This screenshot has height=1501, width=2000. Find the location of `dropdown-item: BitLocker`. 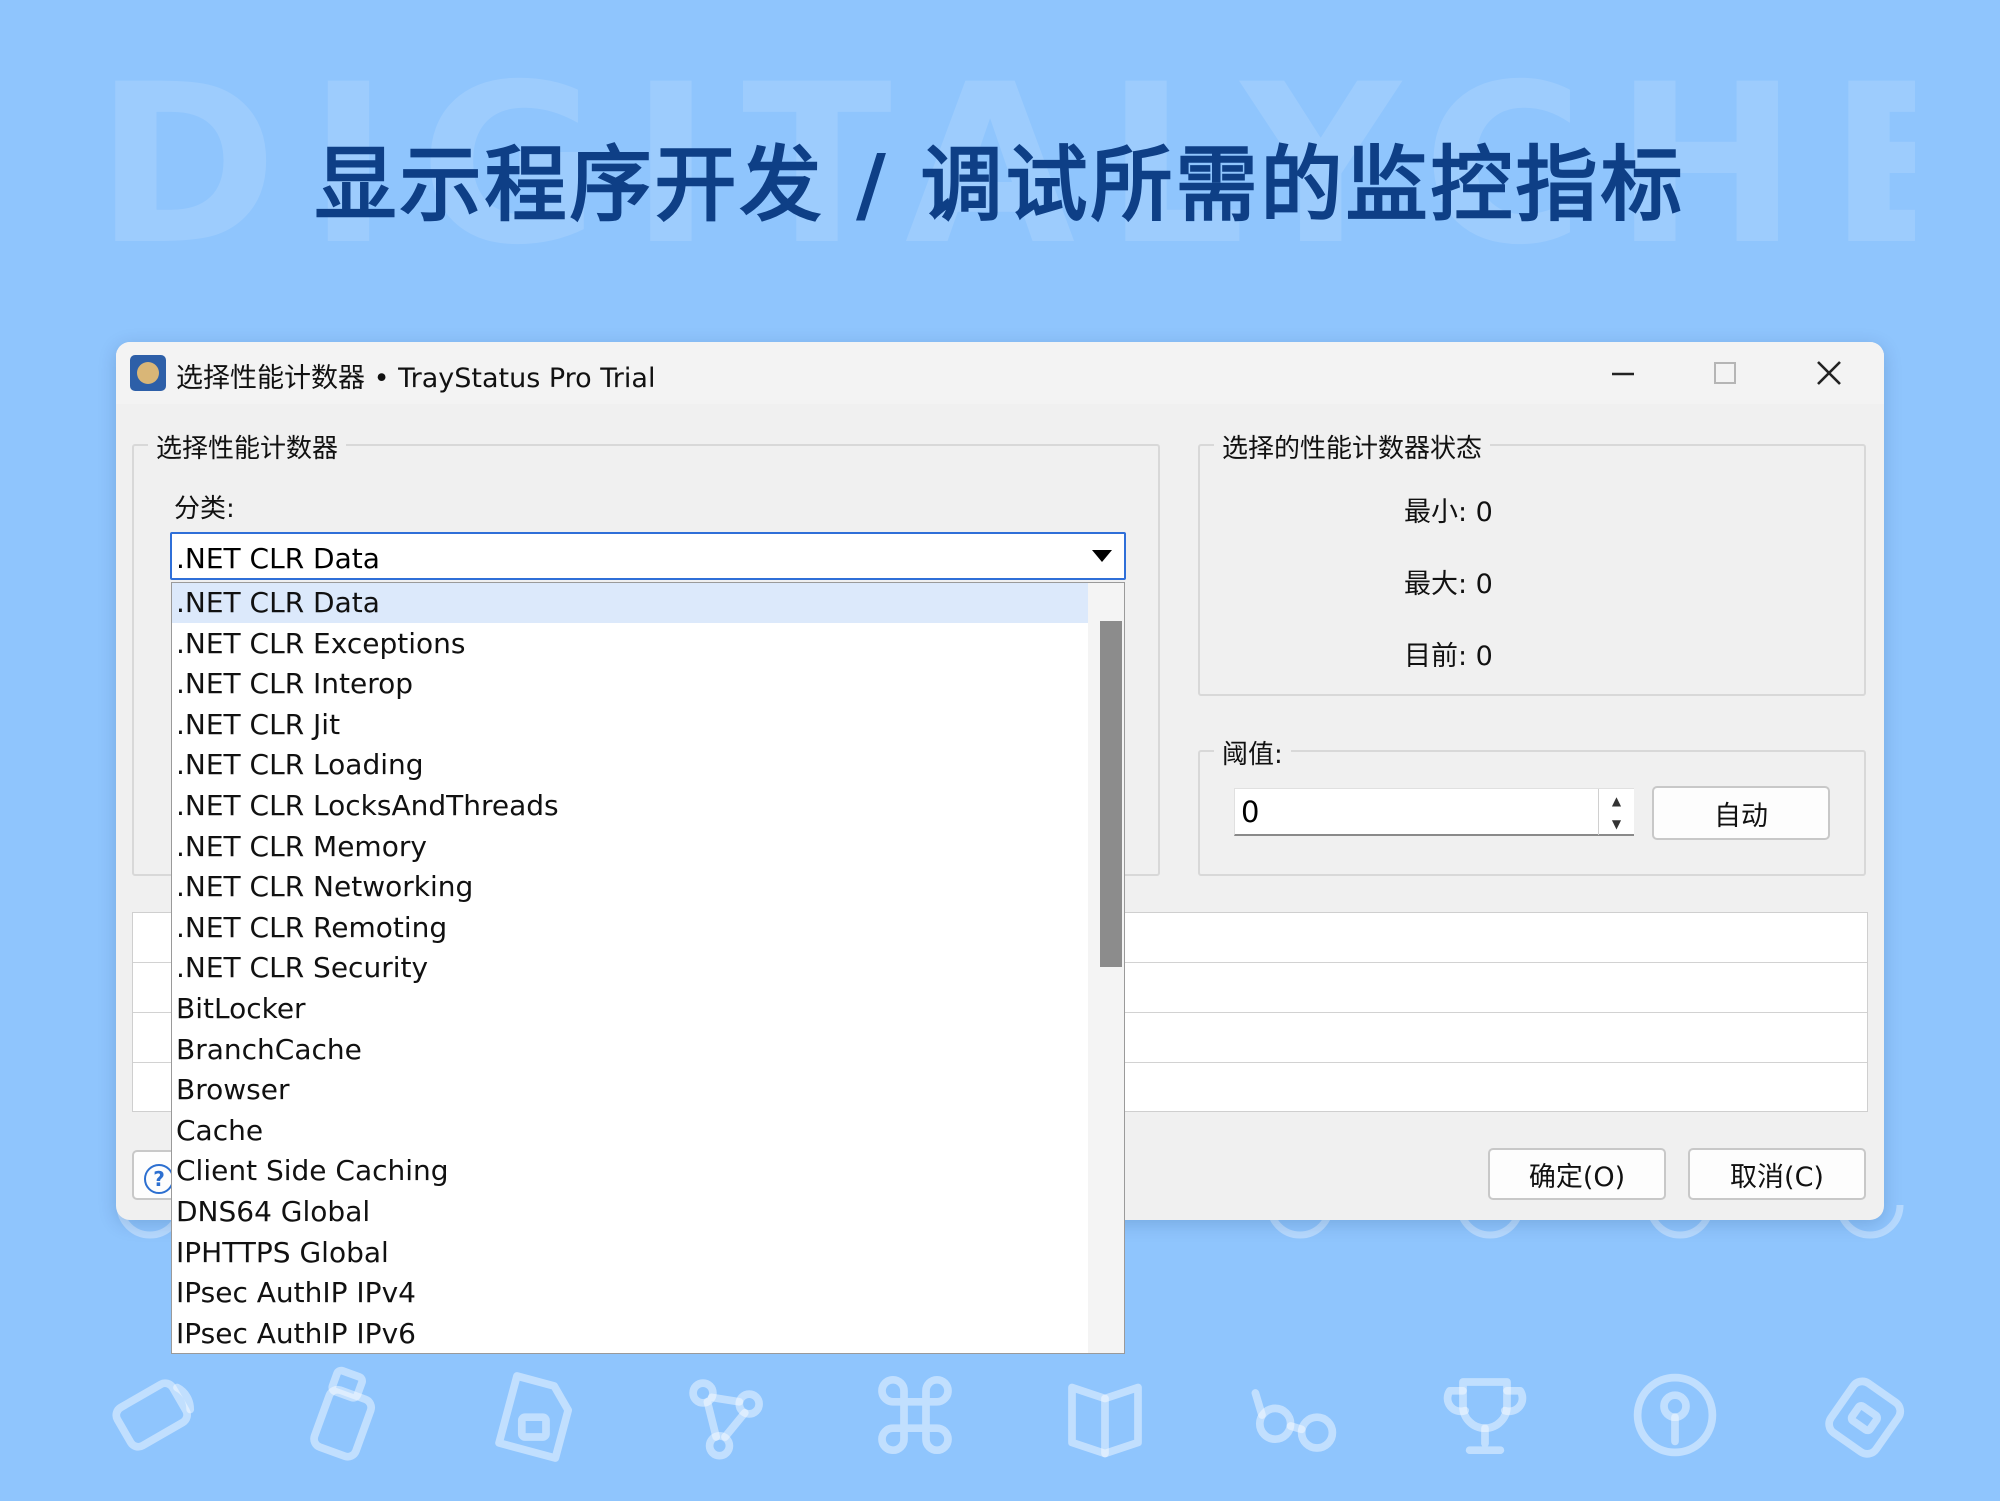

dropdown-item: BitLocker is located at coordinates (631, 1009).